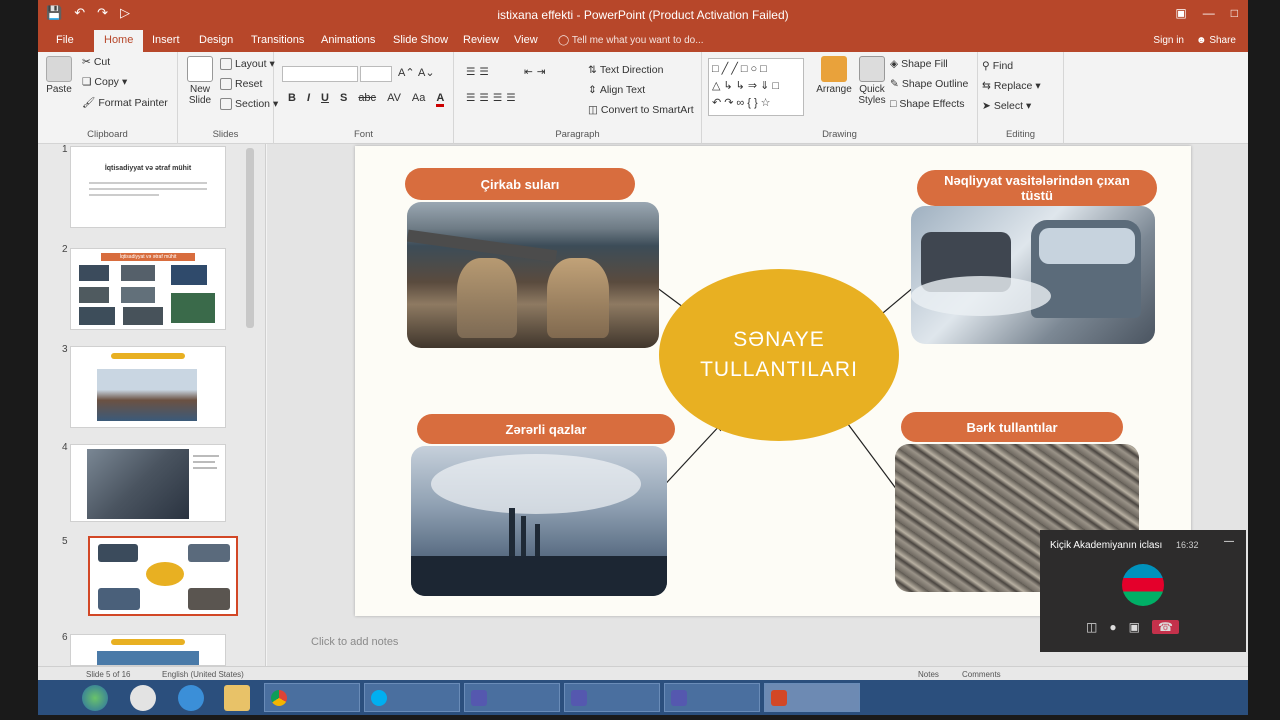 Image resolution: width=1280 pixels, height=720 pixels. What do you see at coordinates (292, 99) in the screenshot?
I see `bold-button: B` at bounding box center [292, 99].